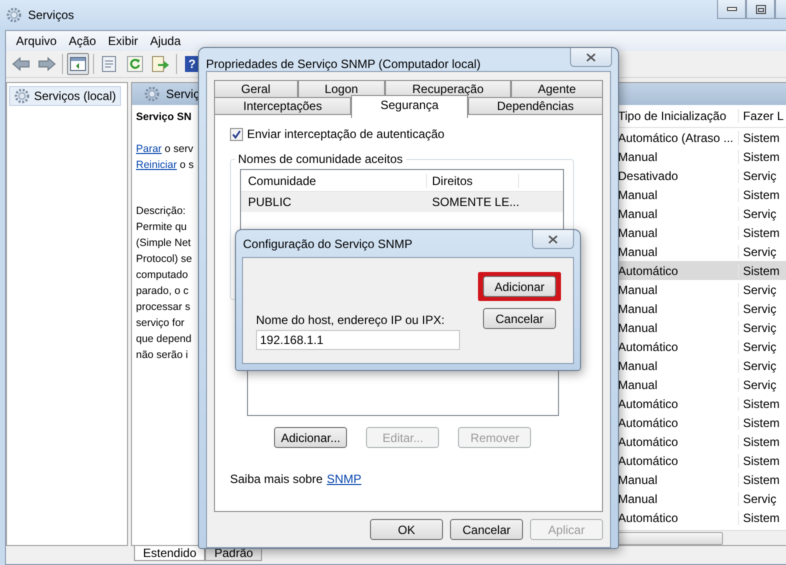 Image resolution: width=786 pixels, height=565 pixels. What do you see at coordinates (334, 181) in the screenshot?
I see `column-header: Comunidade` at bounding box center [334, 181].